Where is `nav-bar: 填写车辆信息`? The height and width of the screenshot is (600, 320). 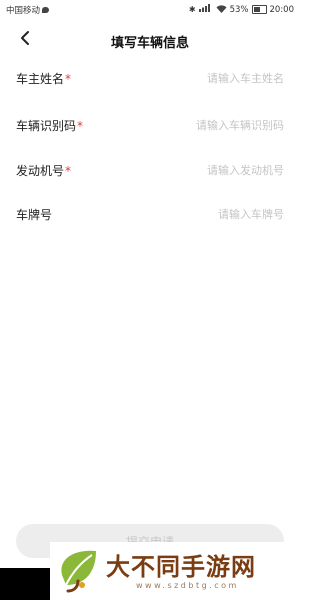
nav-bar: 填写车辆信息 is located at coordinates (150, 40).